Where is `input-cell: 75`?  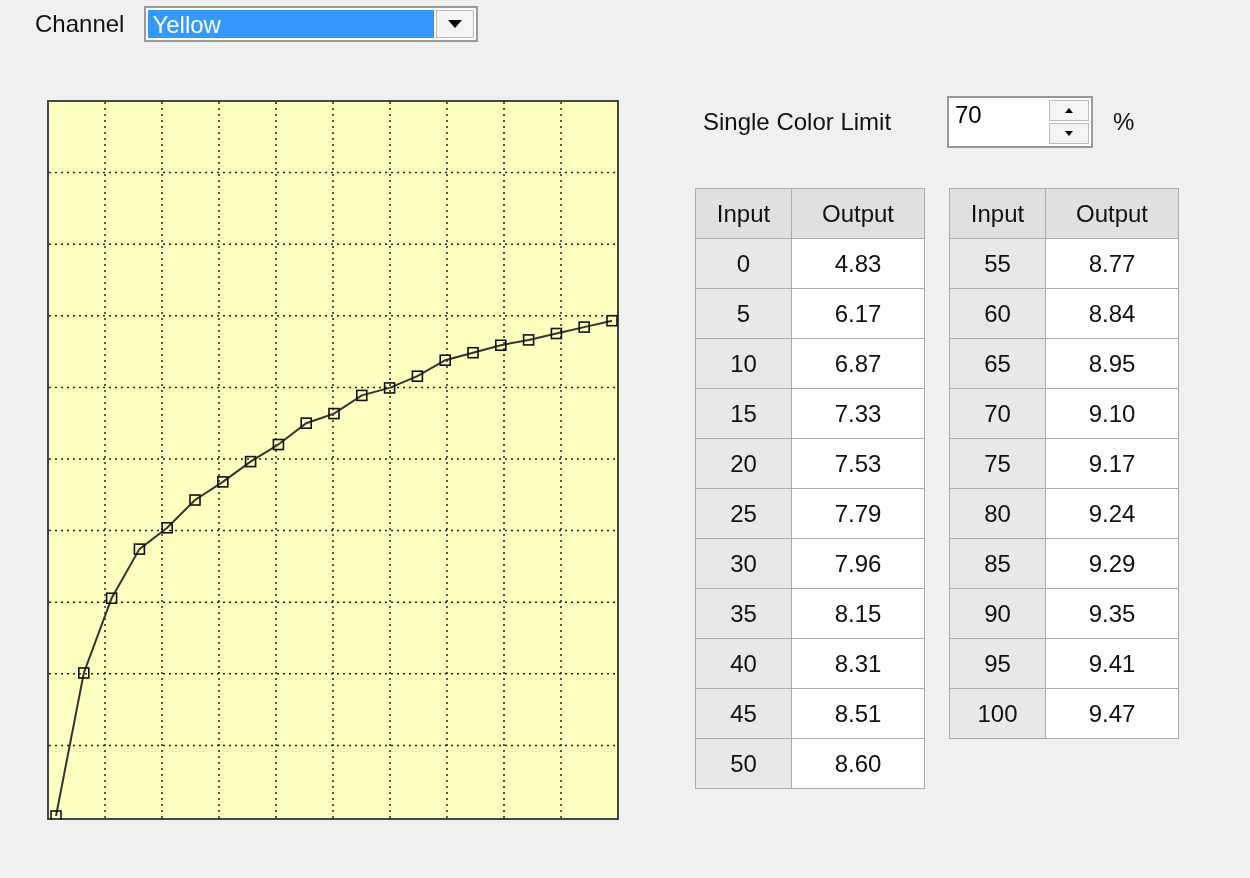
input-cell: 75 is located at coordinates (997, 463).